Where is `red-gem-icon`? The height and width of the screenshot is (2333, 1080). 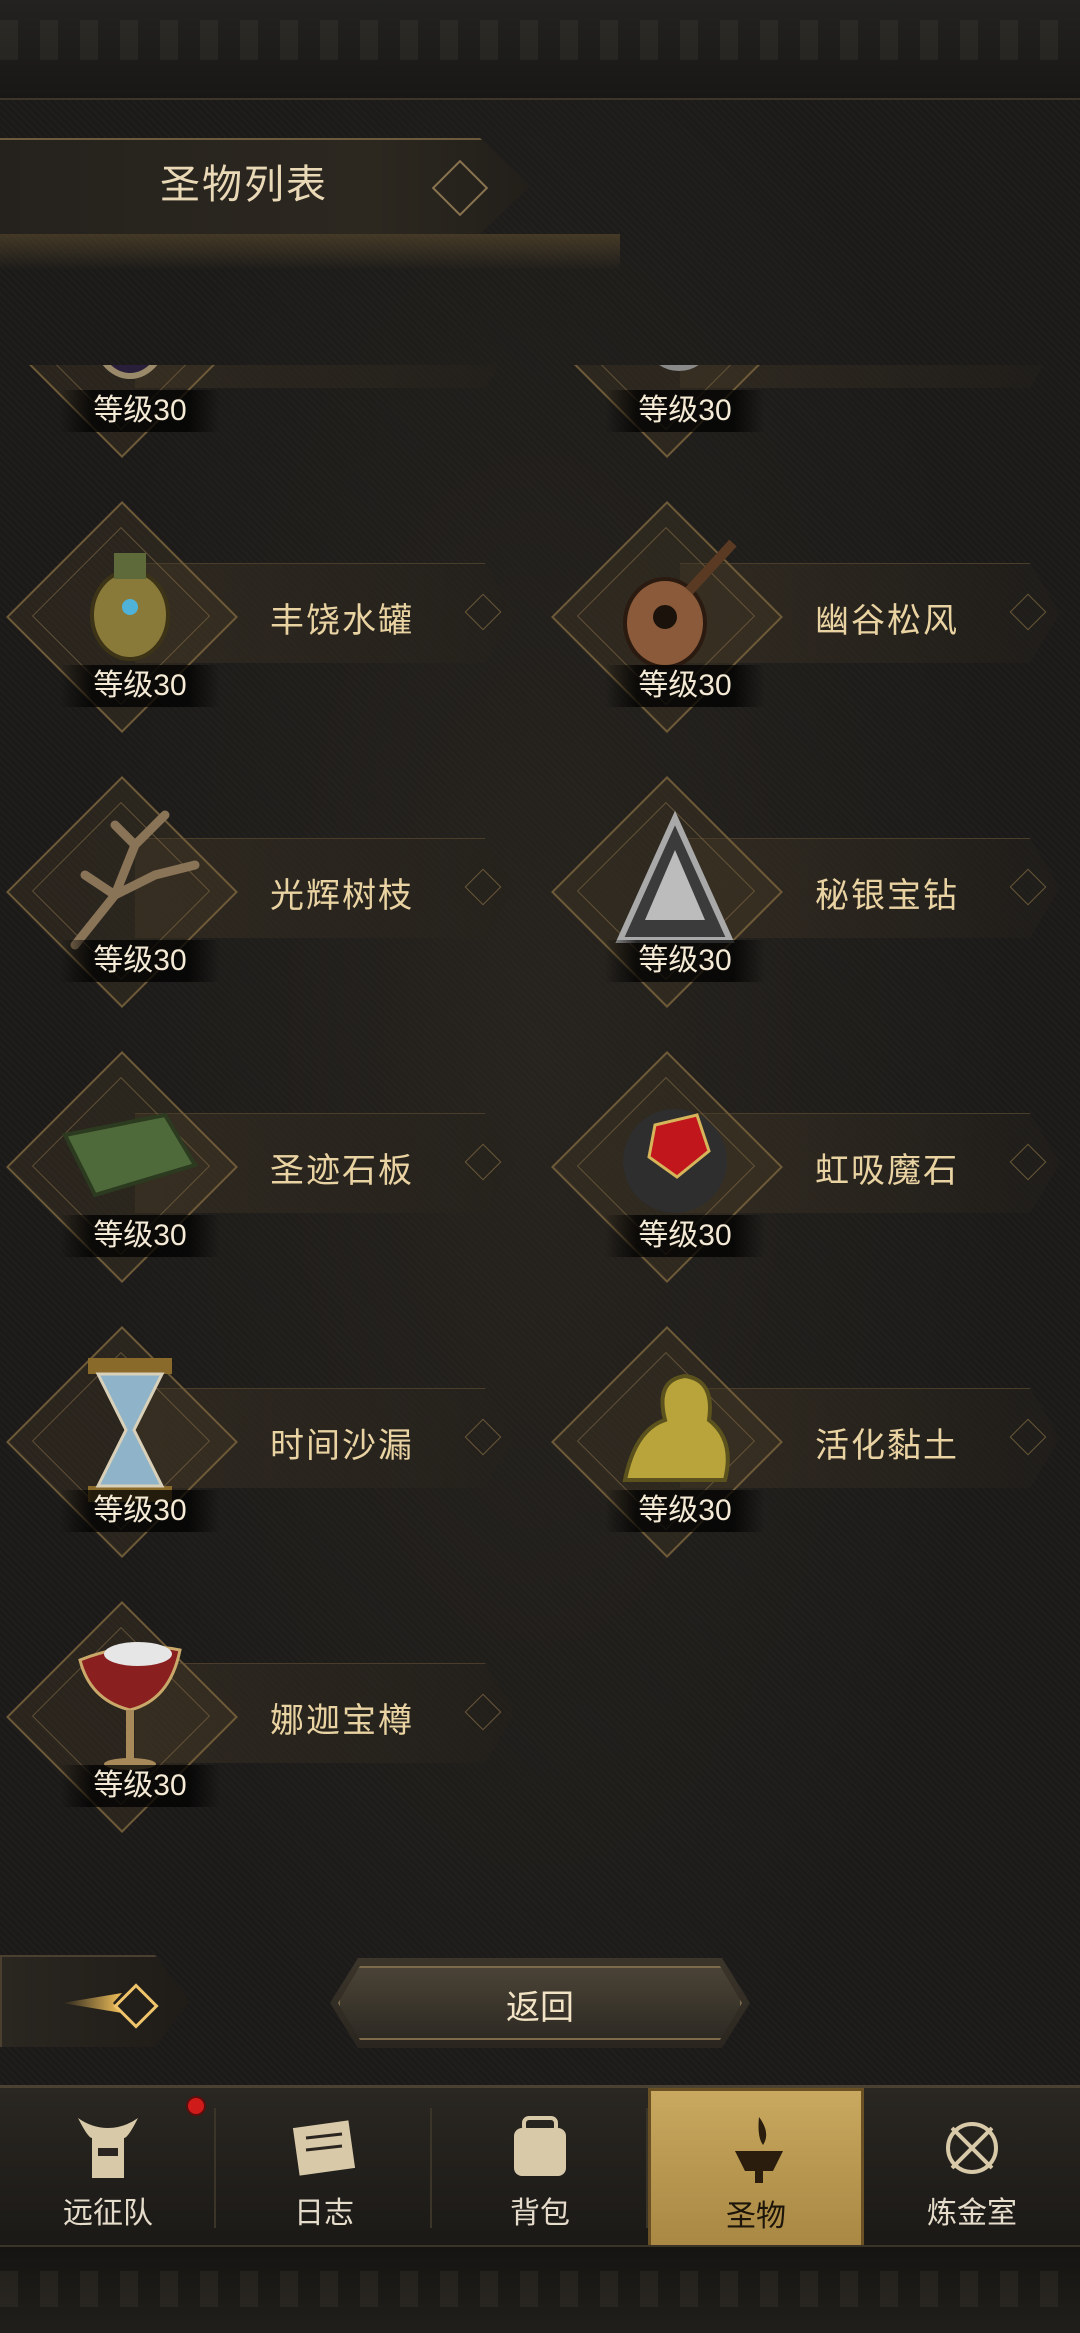
red-gem-icon is located at coordinates (675, 1155).